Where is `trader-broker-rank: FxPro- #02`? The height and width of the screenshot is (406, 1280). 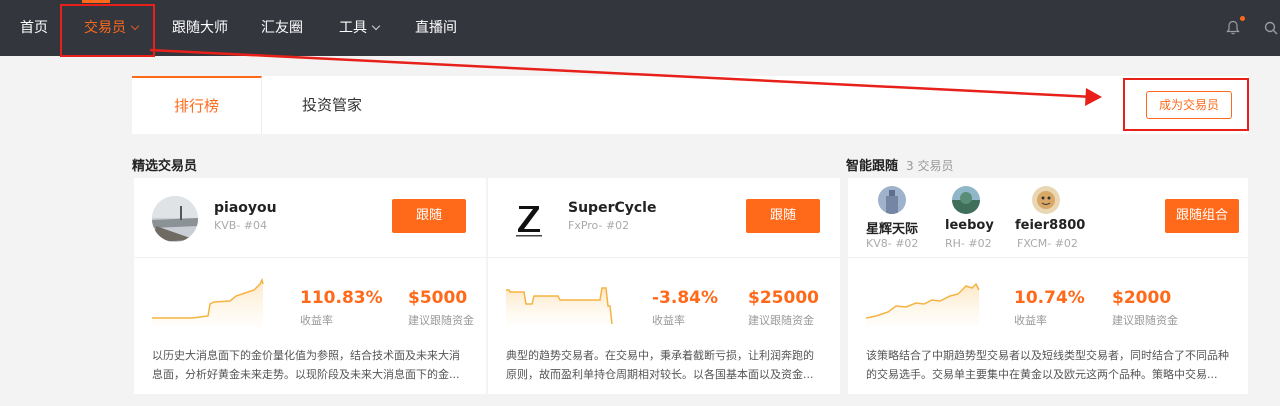 trader-broker-rank: FxPro- #02 is located at coordinates (599, 225).